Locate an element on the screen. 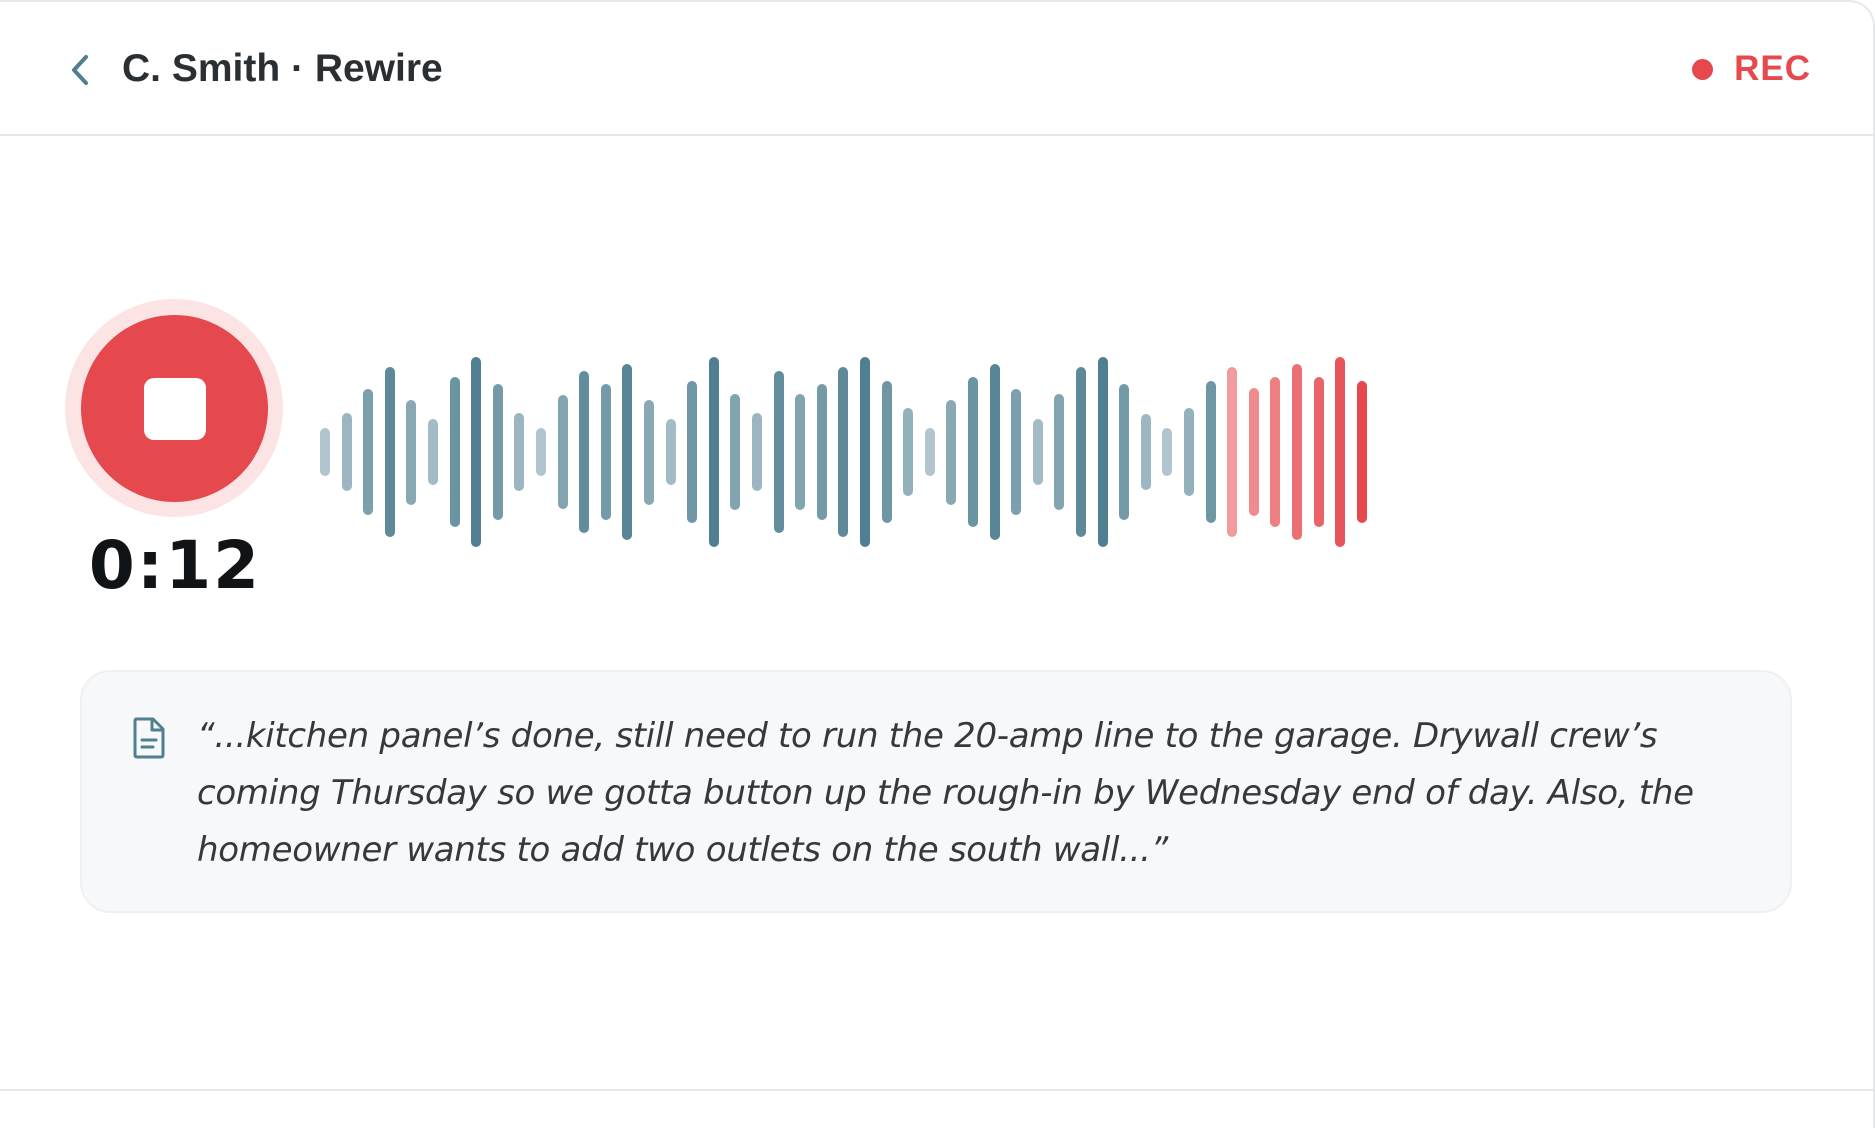 The height and width of the screenshot is (1128, 1875). waveform is located at coordinates (850, 452).